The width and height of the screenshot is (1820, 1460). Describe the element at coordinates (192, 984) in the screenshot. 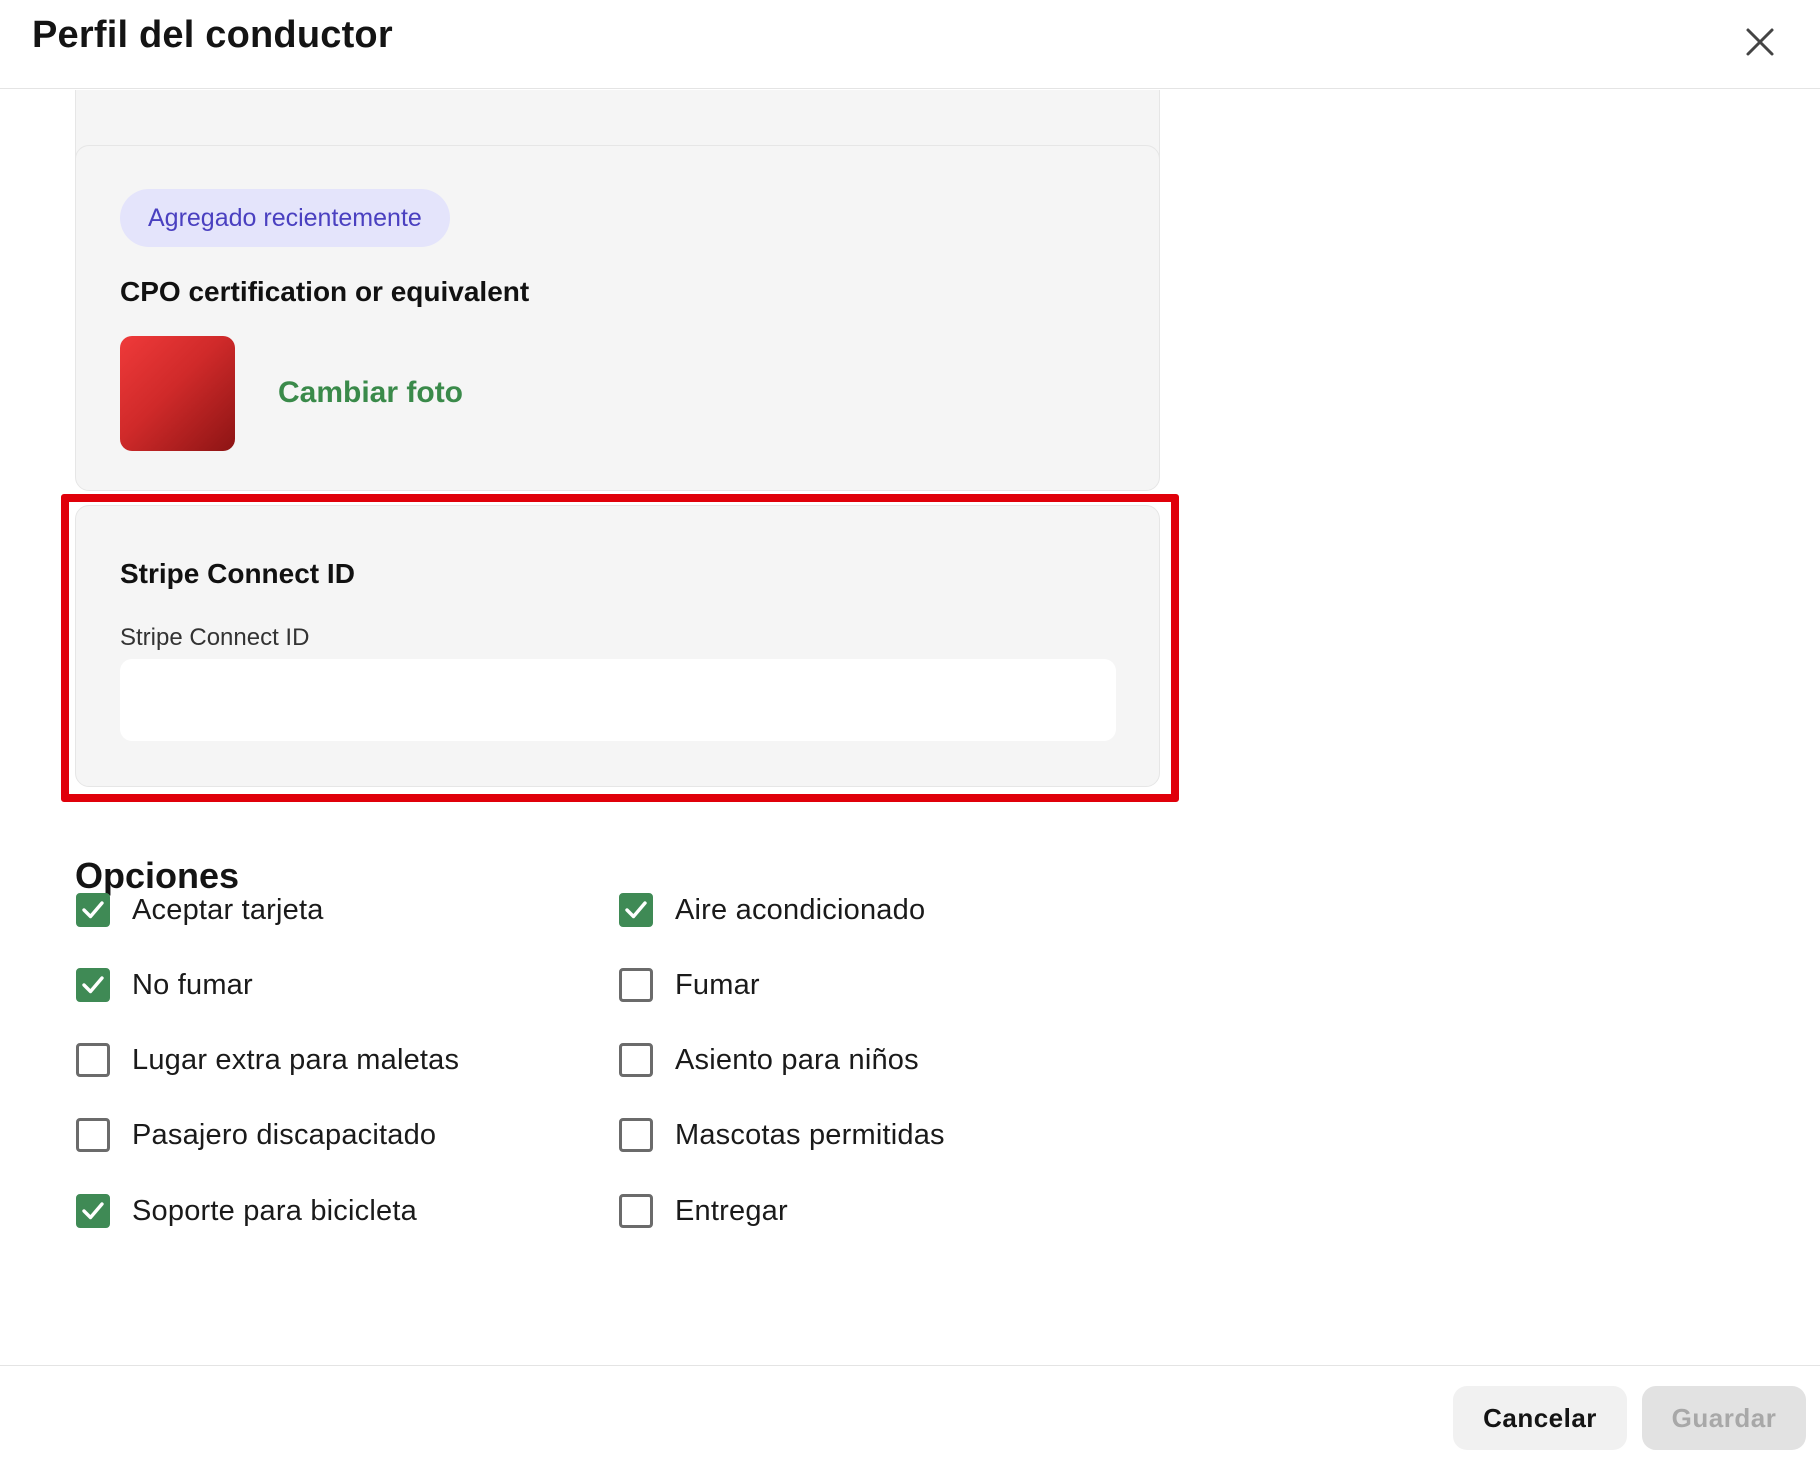

I see `option-label: No fumar` at that location.